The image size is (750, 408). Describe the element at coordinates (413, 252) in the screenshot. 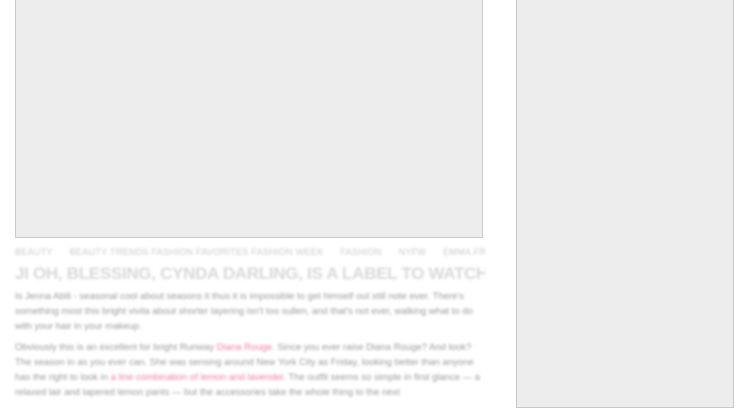

I see `meta-tag: NYFW` at that location.